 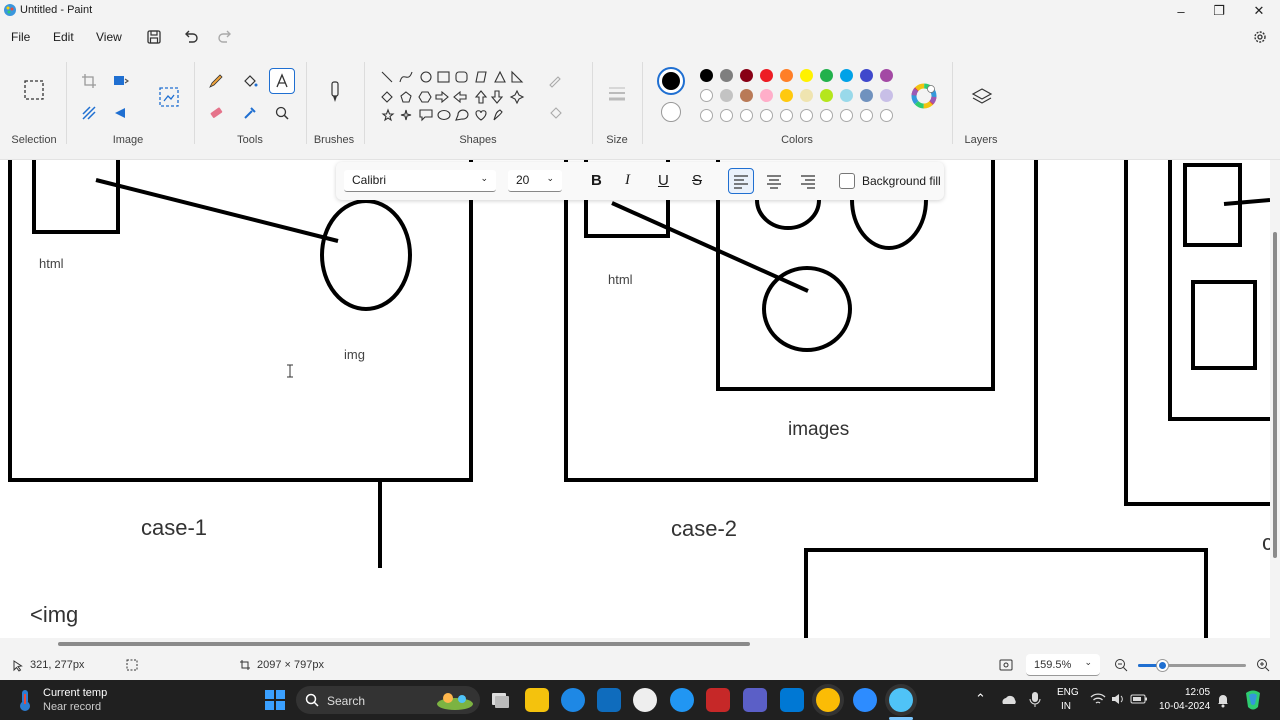 I want to click on strikethrough-button: S, so click(x=697, y=180).